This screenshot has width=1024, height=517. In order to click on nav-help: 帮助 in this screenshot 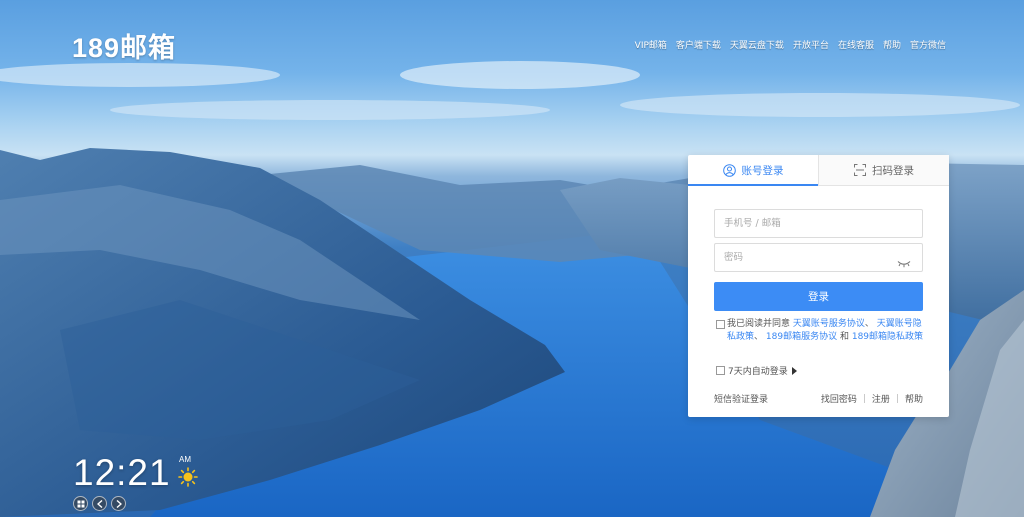, I will do `click(892, 44)`.